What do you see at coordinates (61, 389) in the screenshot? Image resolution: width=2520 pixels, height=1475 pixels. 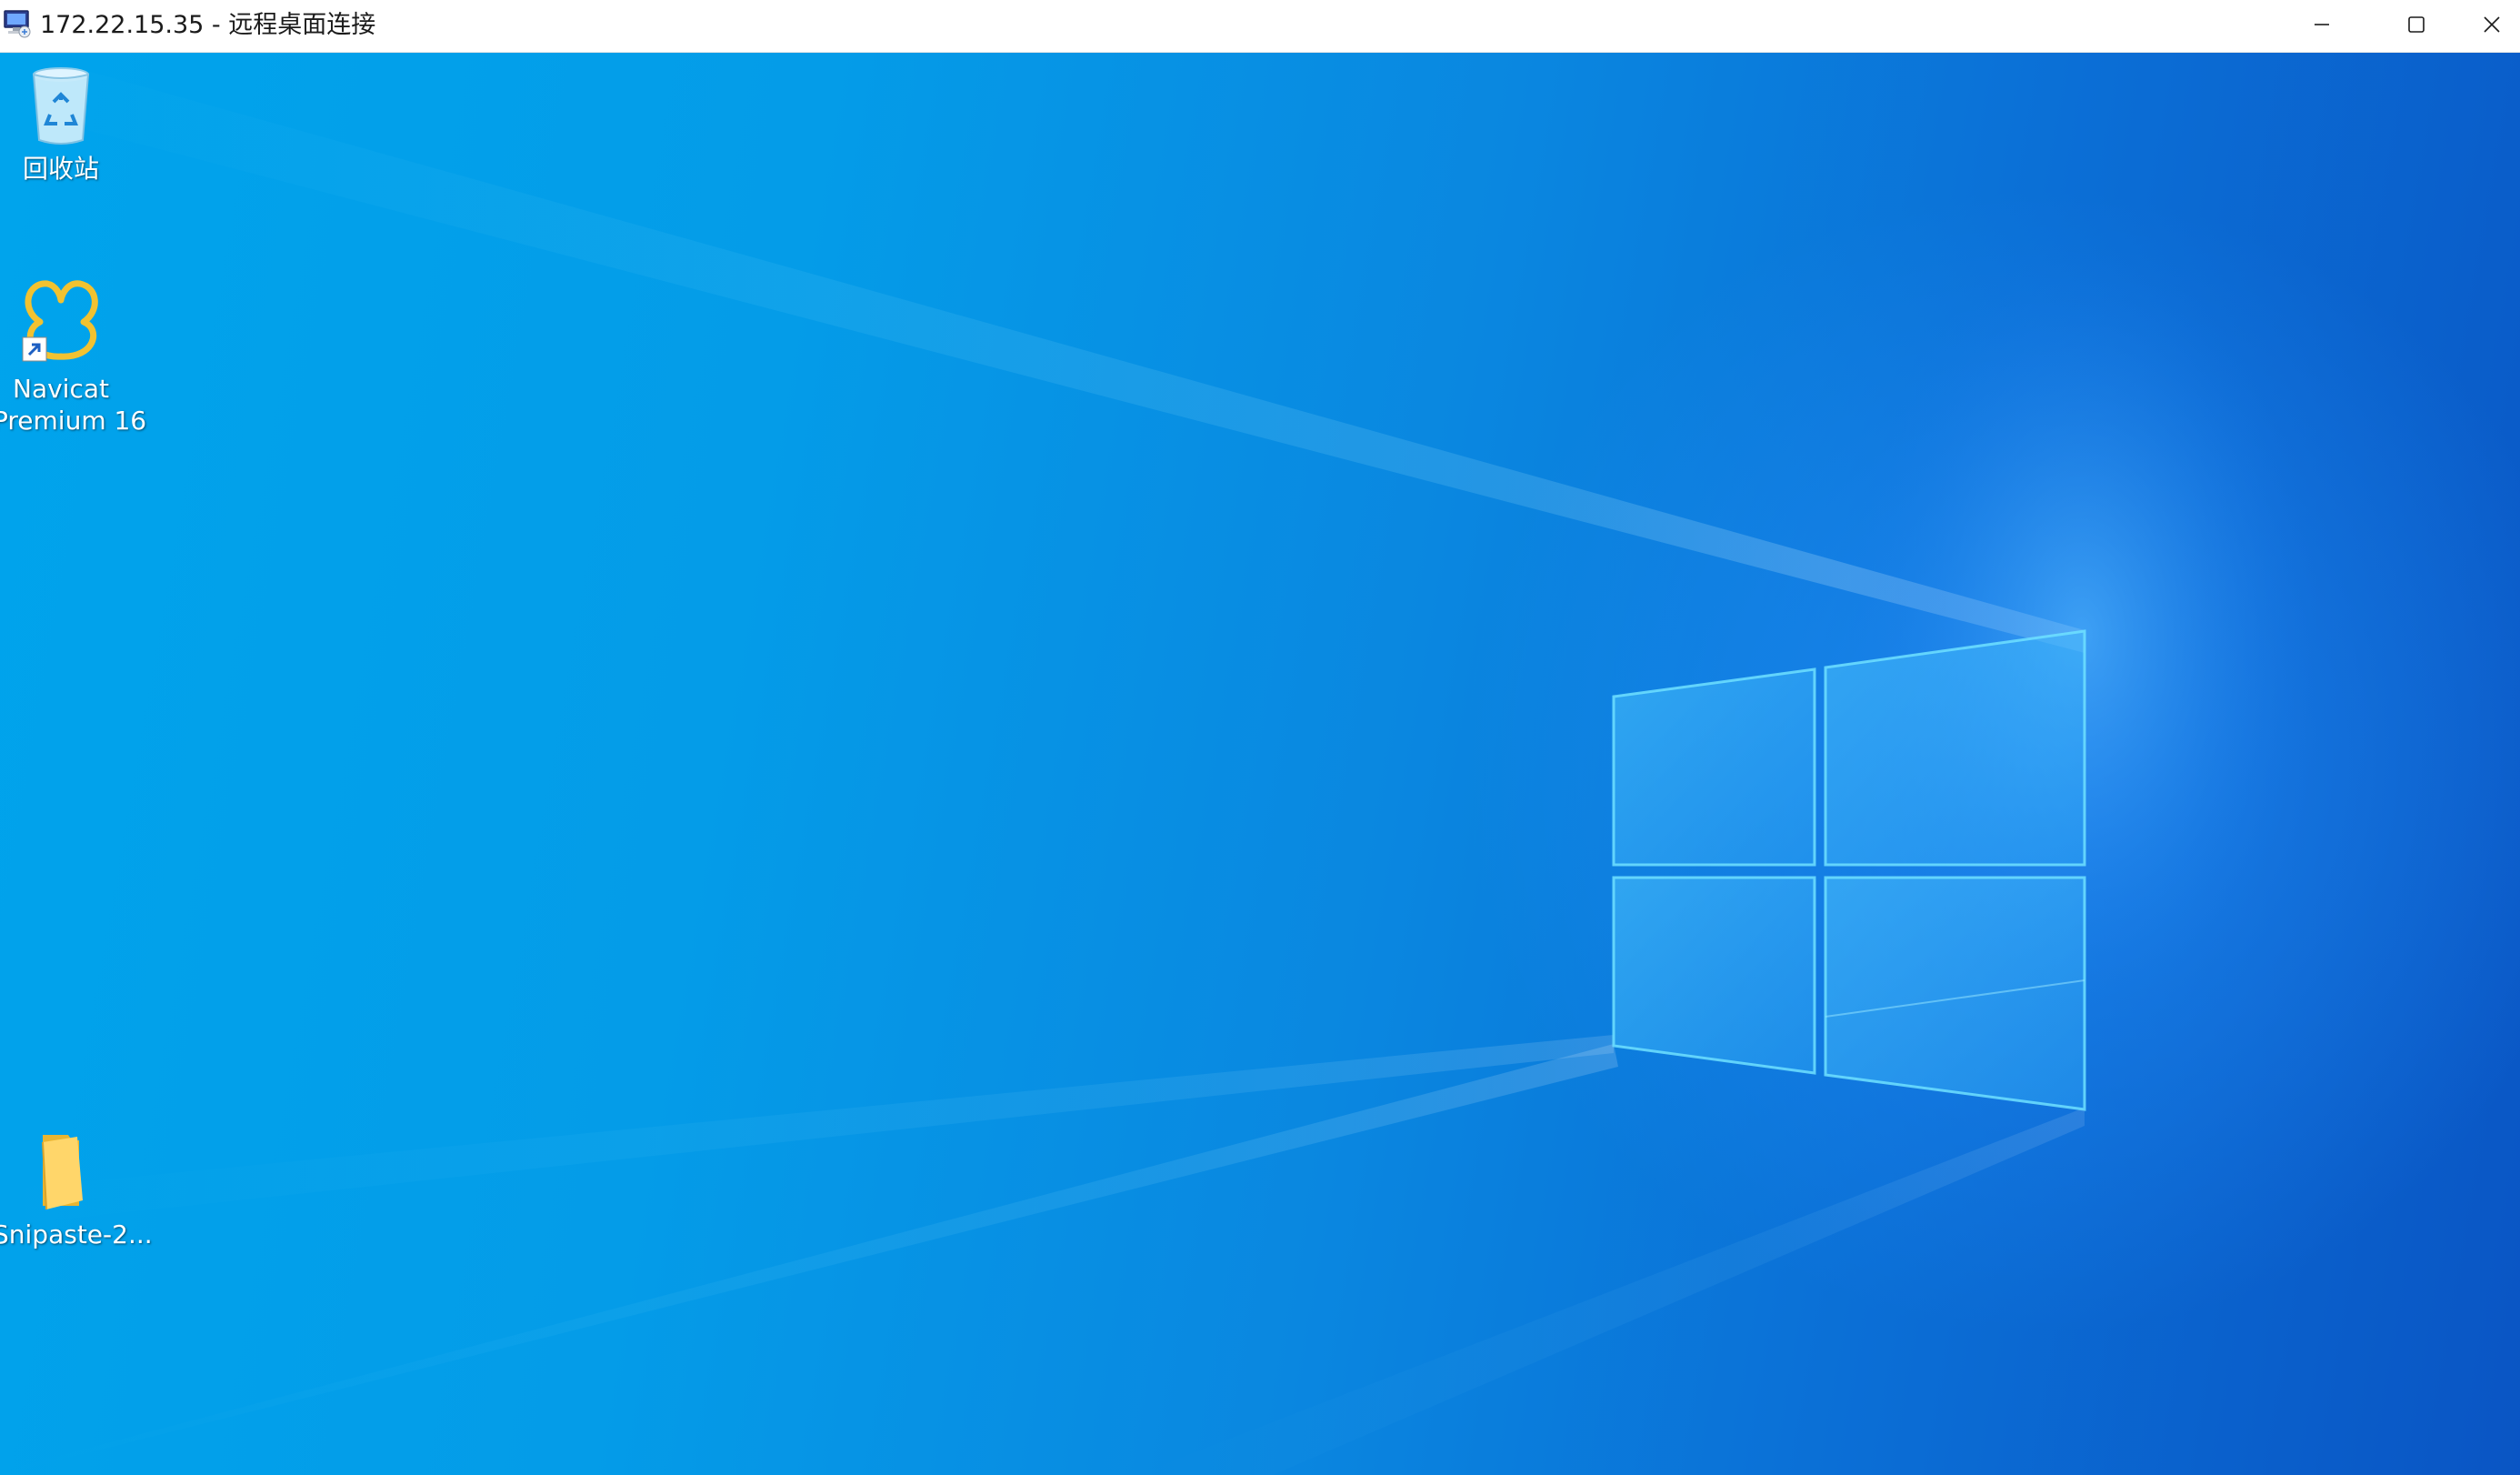 I see `desktop-icon-label: Navicat` at bounding box center [61, 389].